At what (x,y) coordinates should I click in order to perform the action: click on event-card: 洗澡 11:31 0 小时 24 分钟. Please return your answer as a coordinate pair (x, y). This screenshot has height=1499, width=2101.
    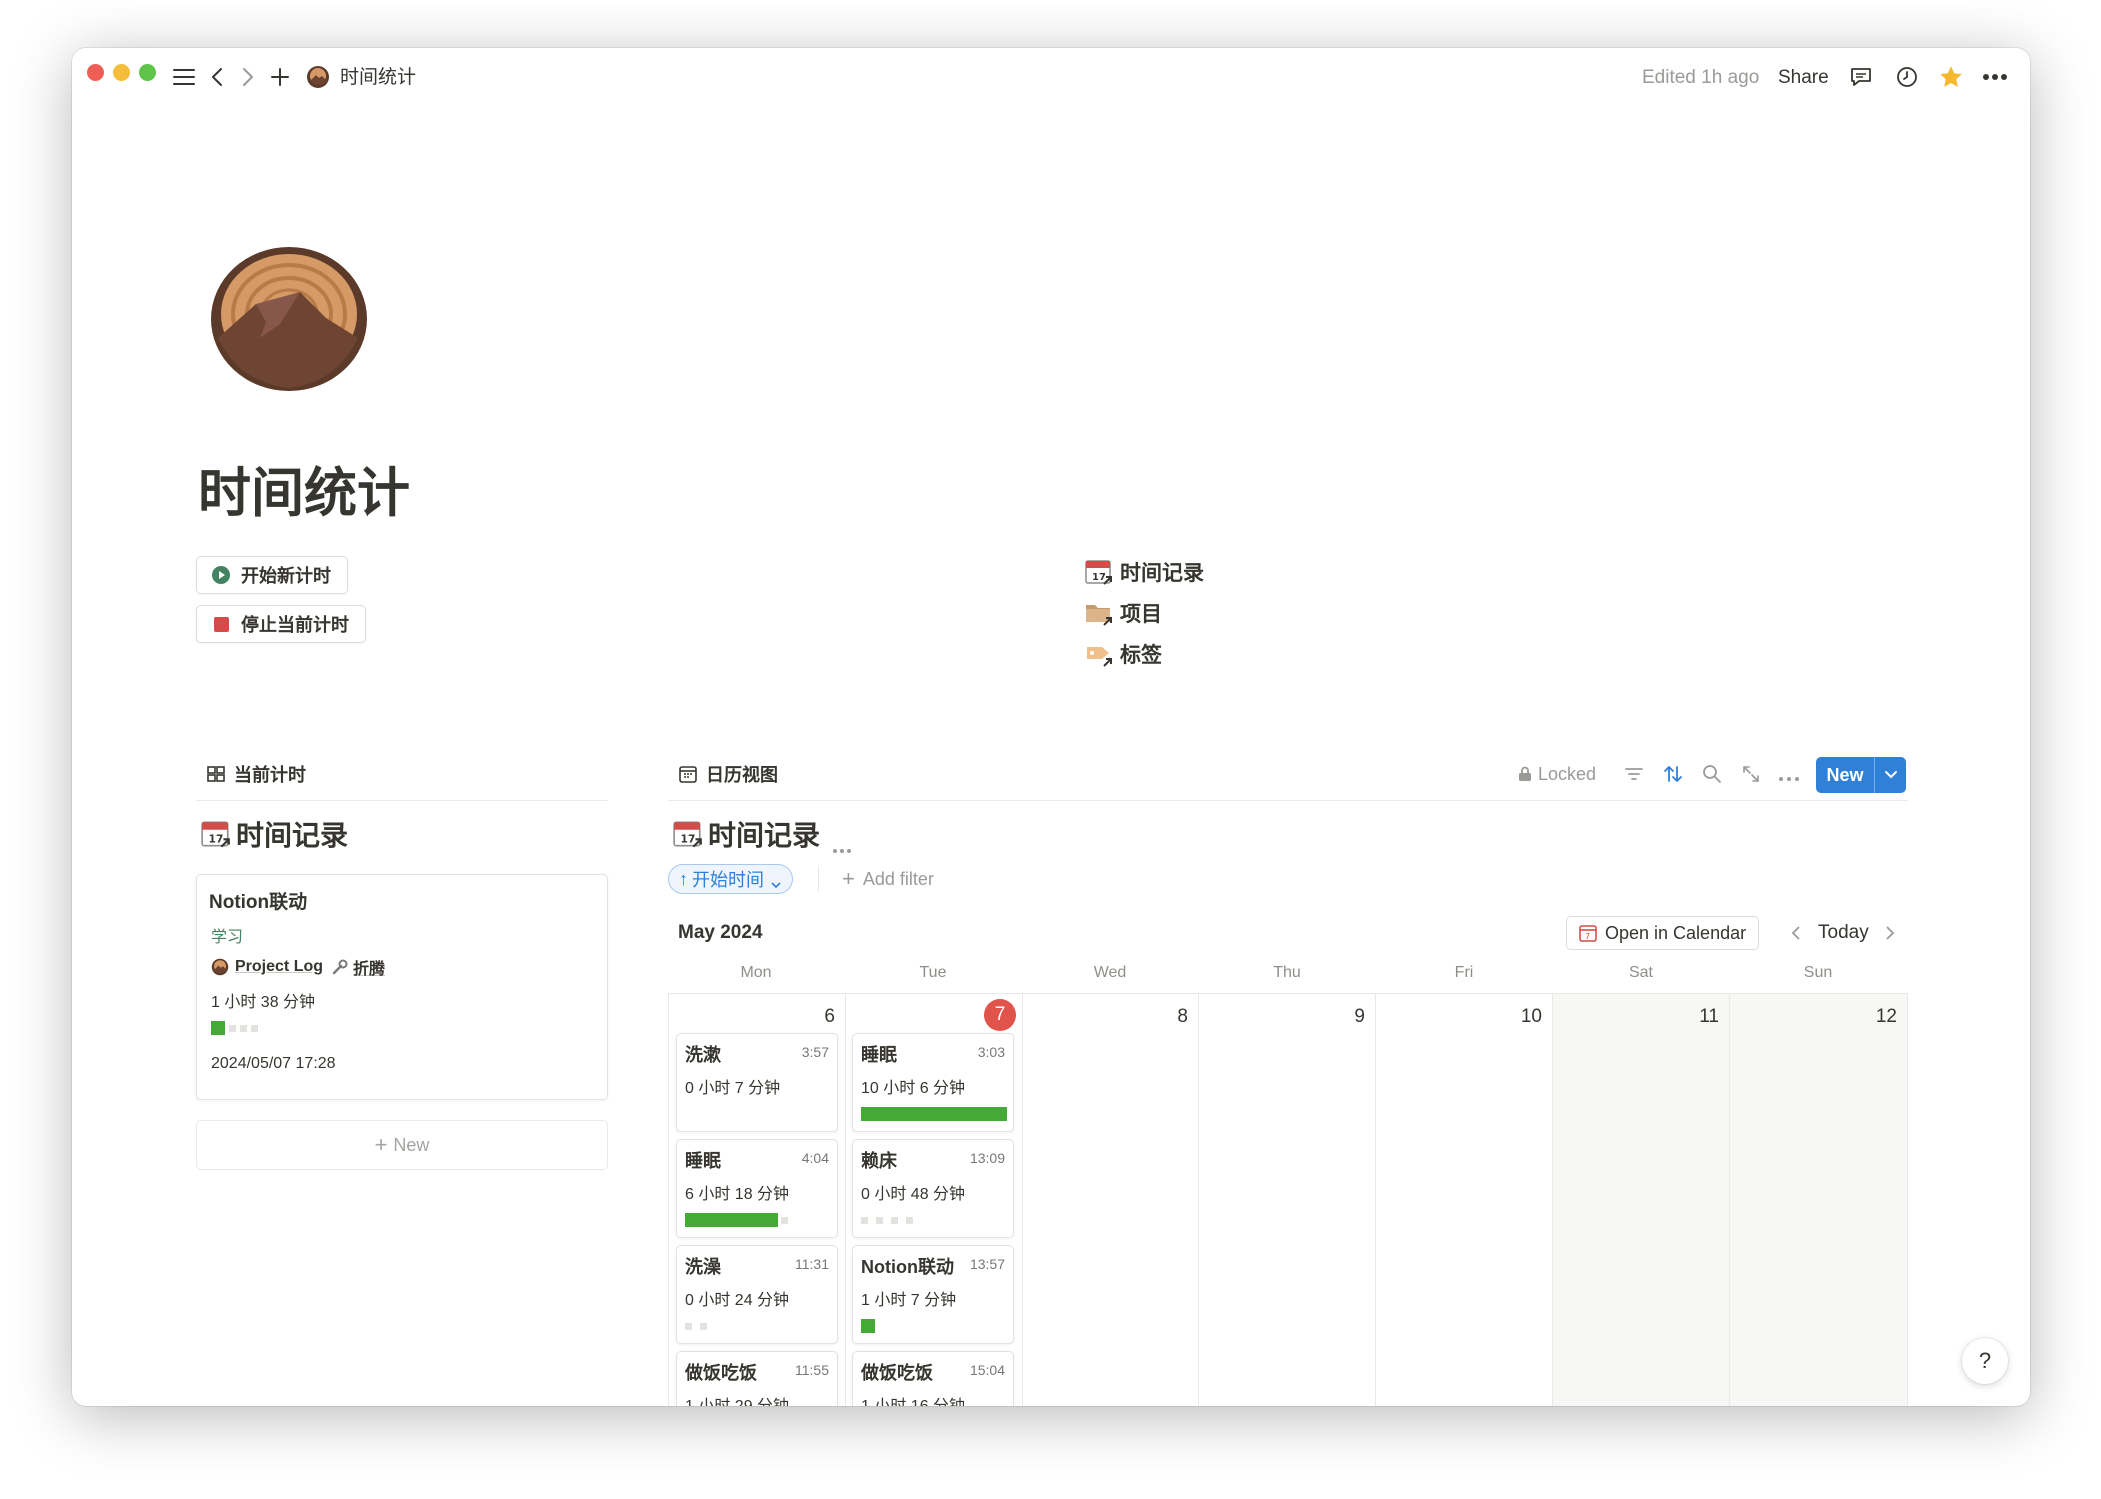
    Looking at the image, I should click on (757, 1294).